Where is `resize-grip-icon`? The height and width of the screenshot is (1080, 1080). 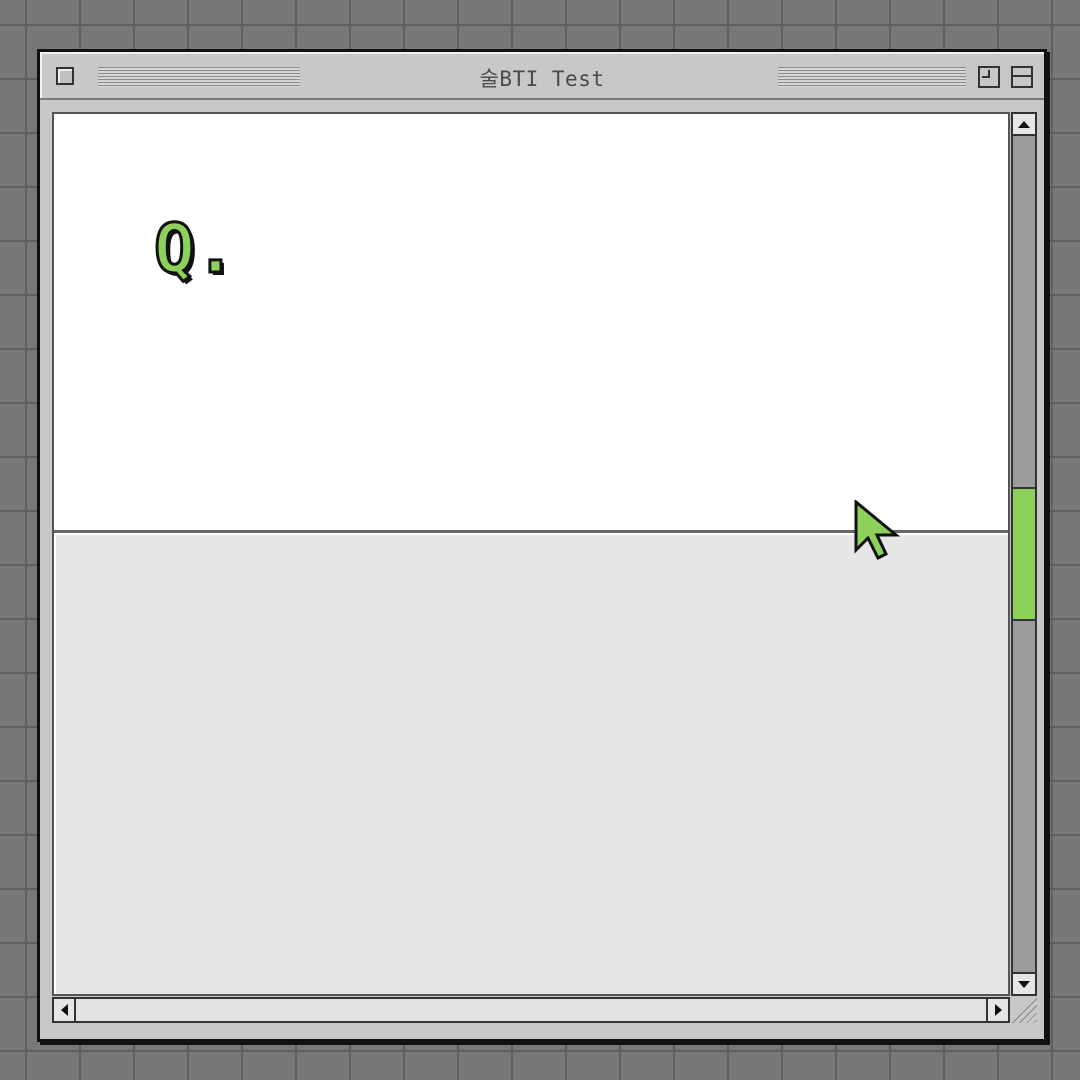
resize-grip-icon is located at coordinates (1024, 1010).